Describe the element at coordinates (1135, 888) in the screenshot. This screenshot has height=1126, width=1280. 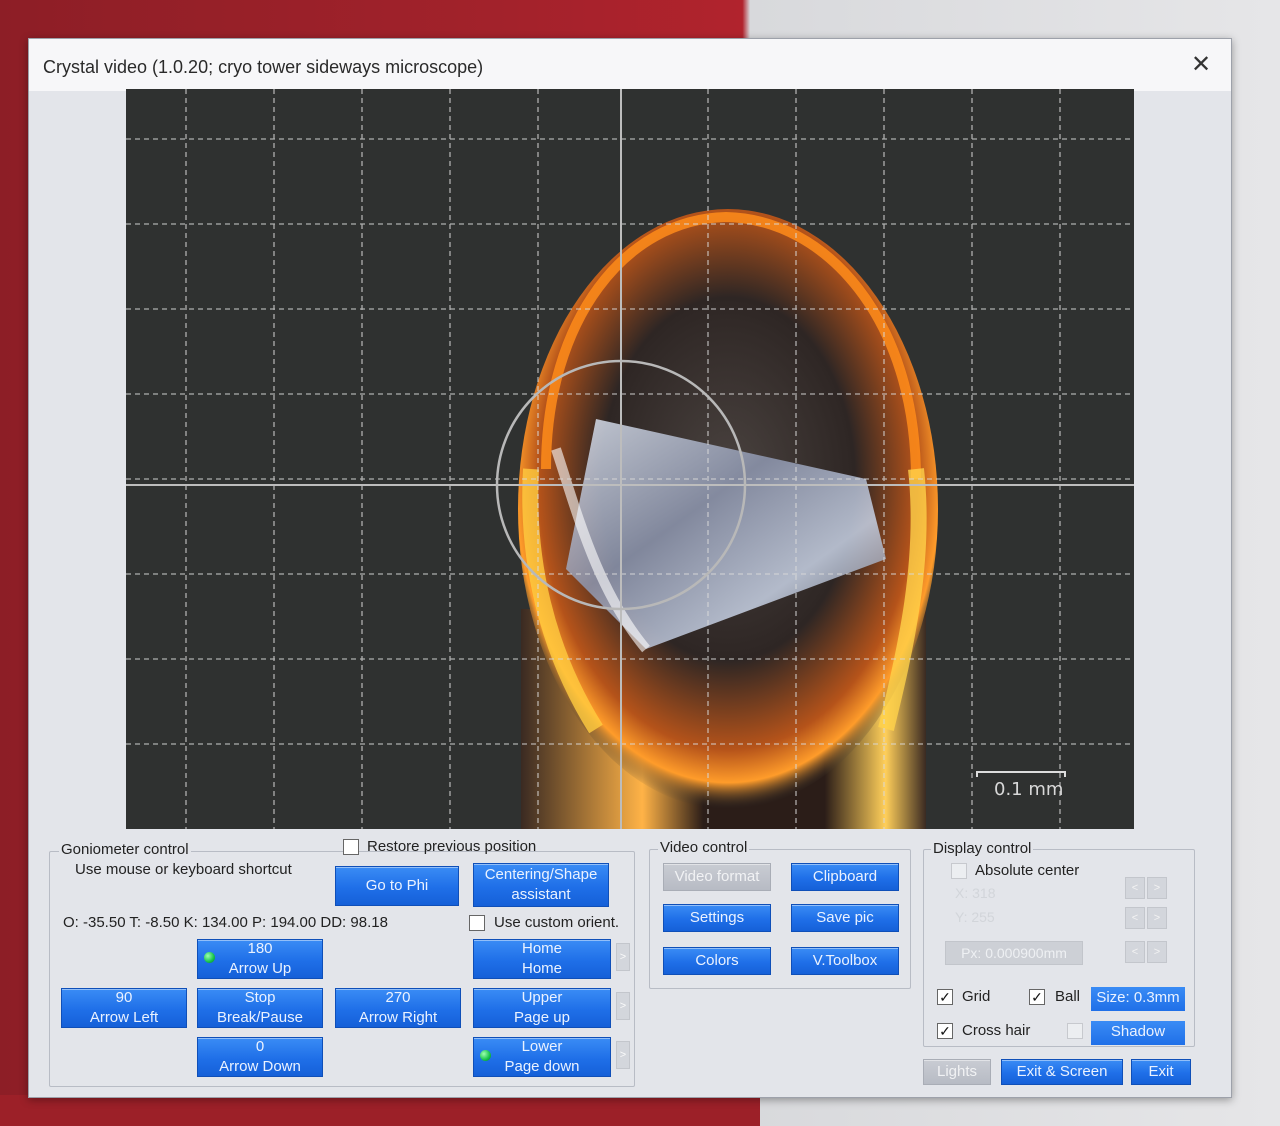
I see `x-nudge-left: <` at that location.